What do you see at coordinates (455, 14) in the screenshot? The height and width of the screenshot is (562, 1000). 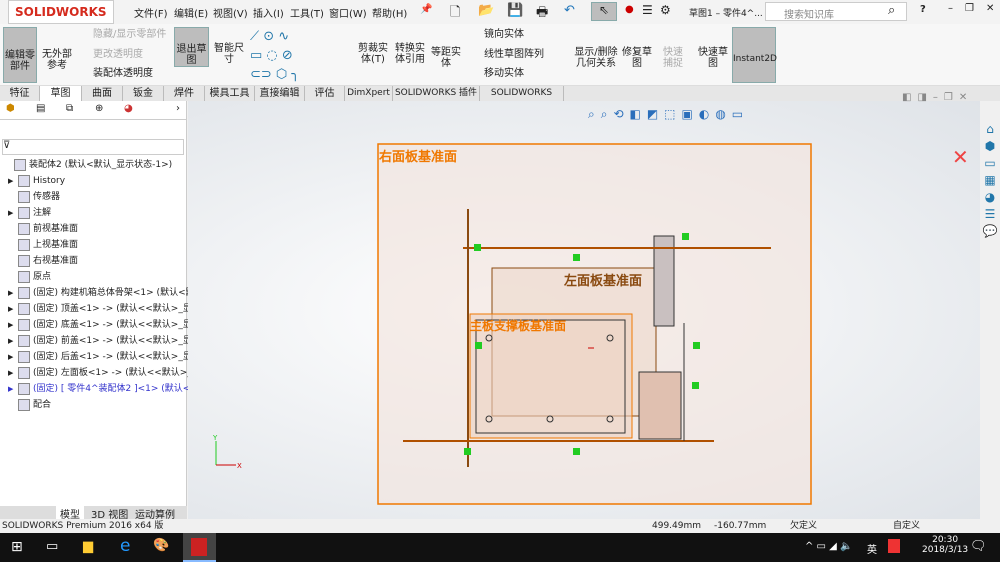 I see `new-icon: 🗋` at bounding box center [455, 14].